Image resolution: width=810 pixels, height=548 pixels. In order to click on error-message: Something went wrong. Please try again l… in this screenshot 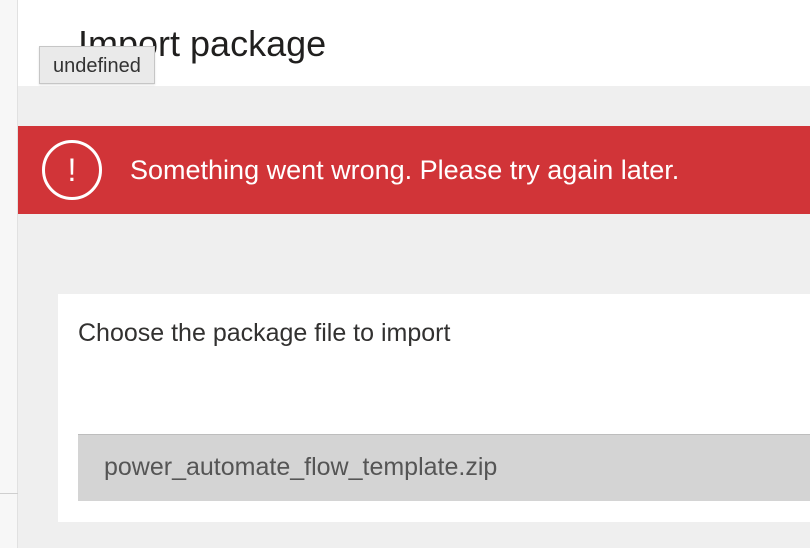, I will do `click(405, 170)`.